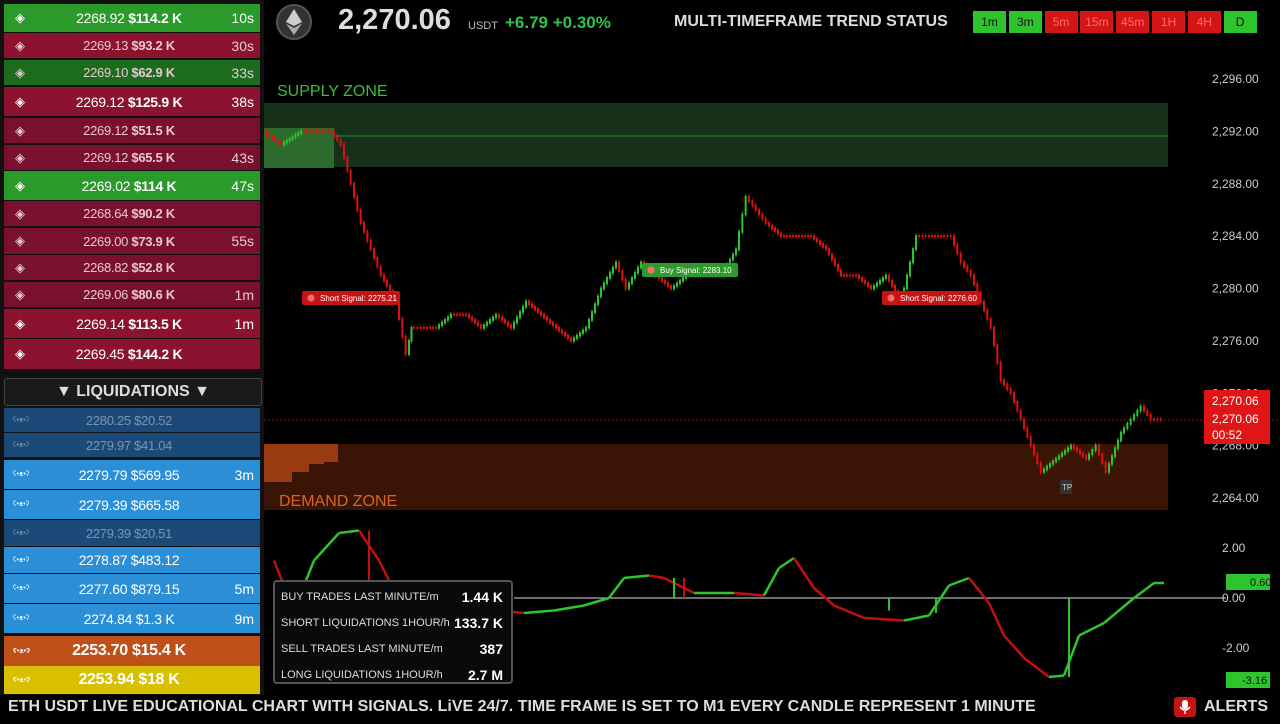 Image resolution: width=1280 pixels, height=724 pixels. I want to click on price-change: +6.79 +0.30%, so click(558, 22).